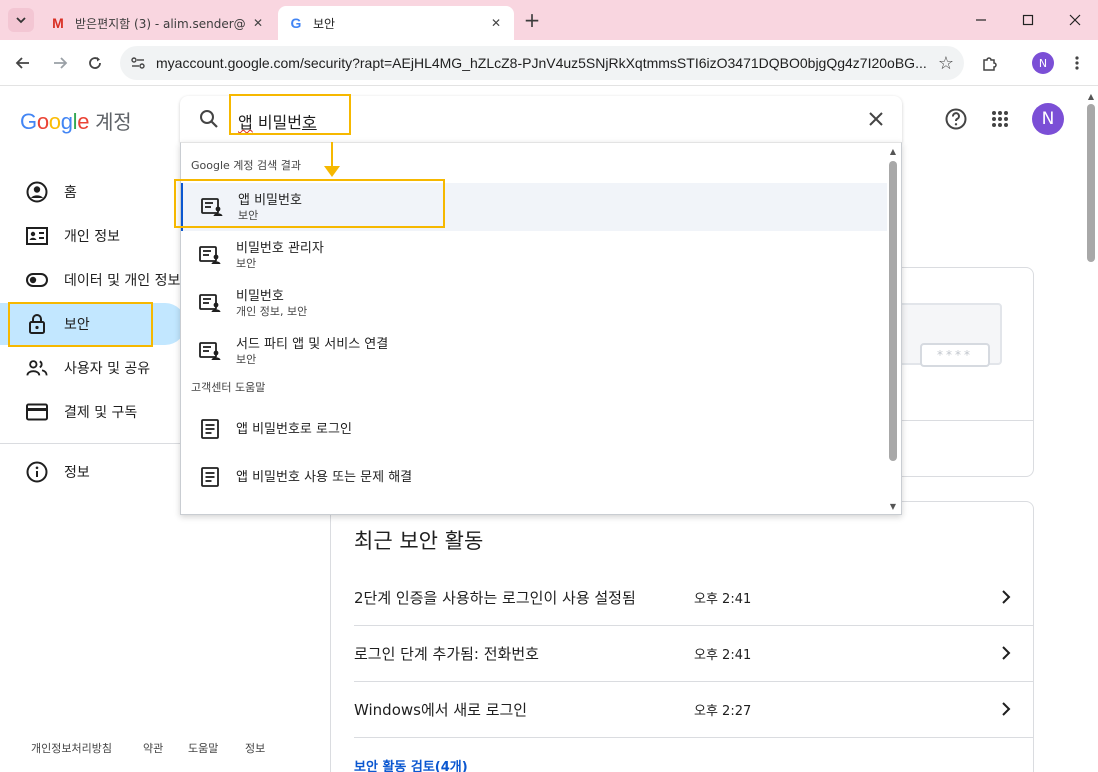 This screenshot has height=772, width=1098. I want to click on activity-text: Windows에서 새로 로그인, so click(441, 709).